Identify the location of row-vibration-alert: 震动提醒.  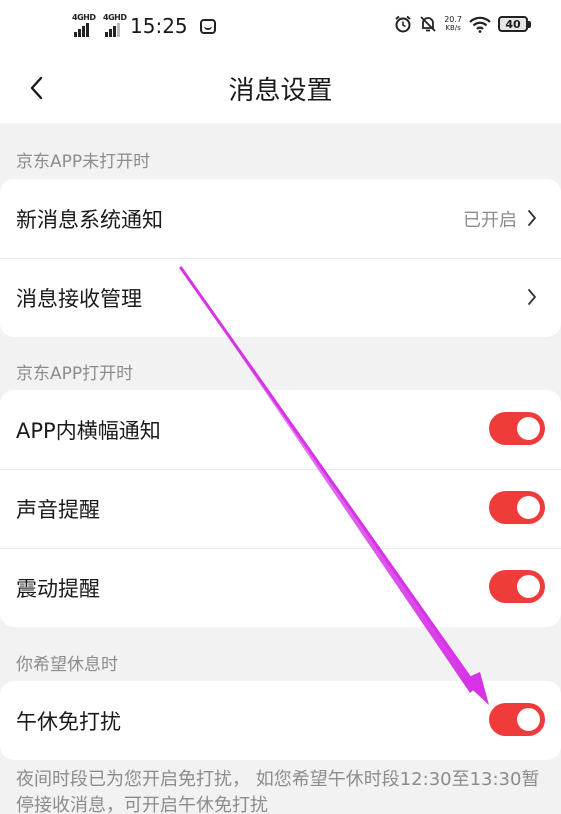
(280, 587).